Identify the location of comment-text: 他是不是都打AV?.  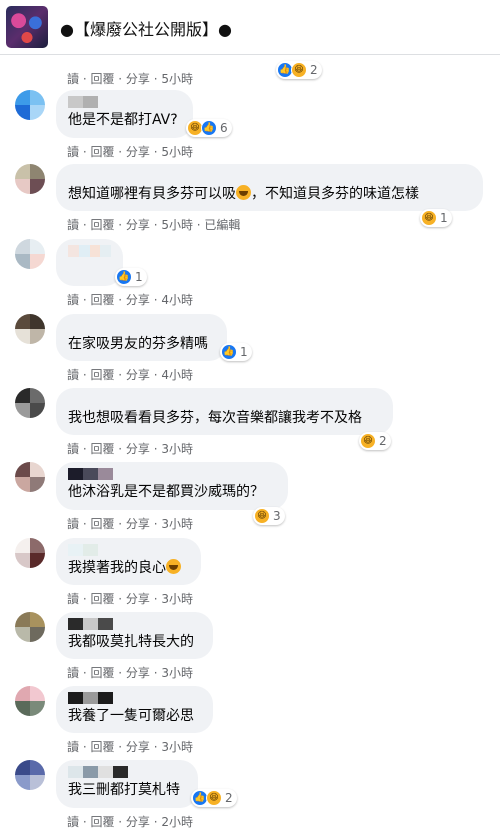
(123, 120).